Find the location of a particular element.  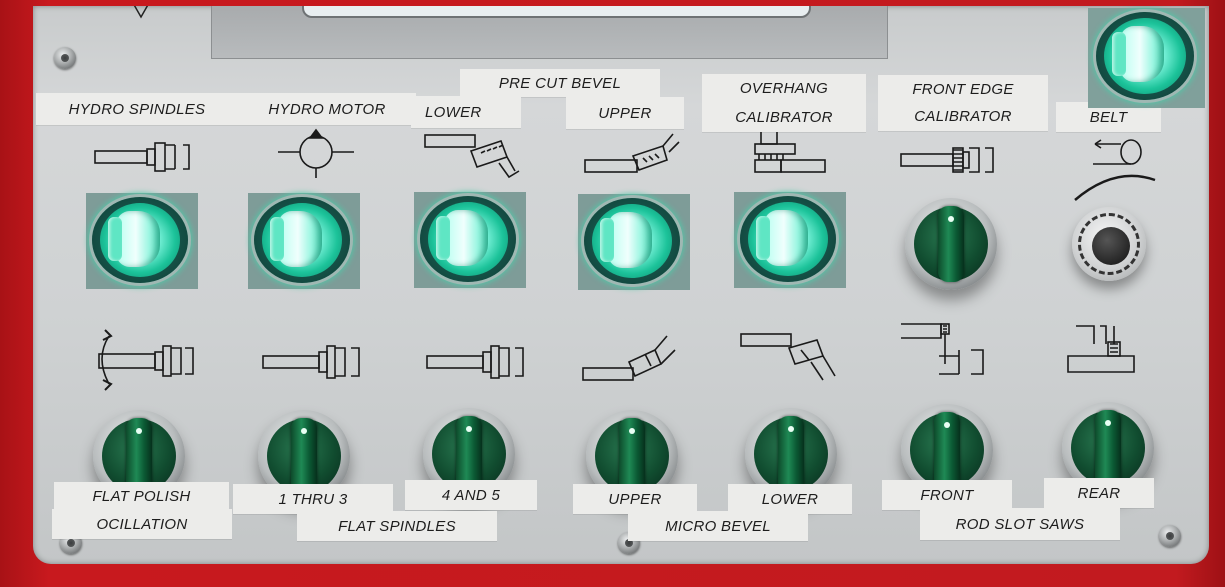

label-4-and-5: 4 AND 5 is located at coordinates (471, 495).